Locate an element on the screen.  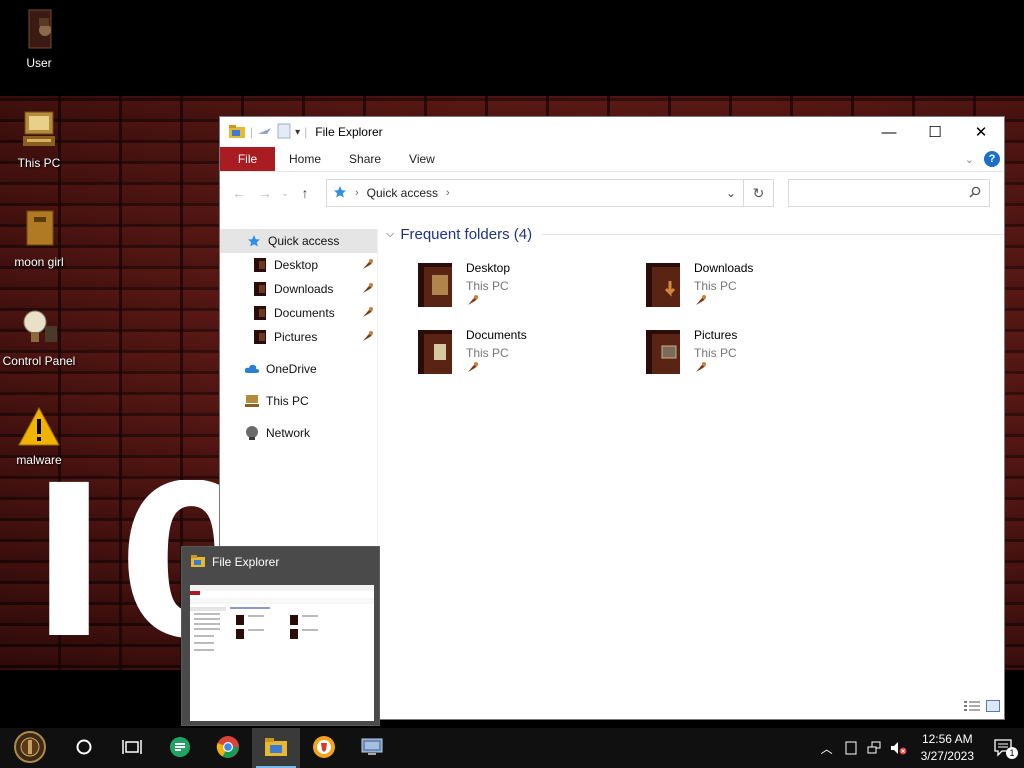
desktop-icon-control-panel: Control Panel is located at coordinates (39, 337).